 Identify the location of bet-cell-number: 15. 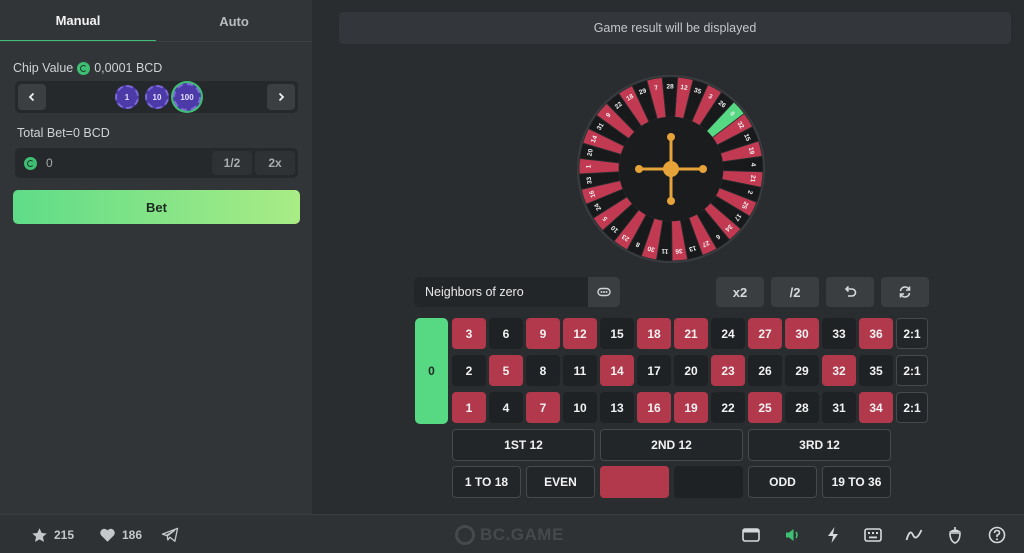
(617, 333).